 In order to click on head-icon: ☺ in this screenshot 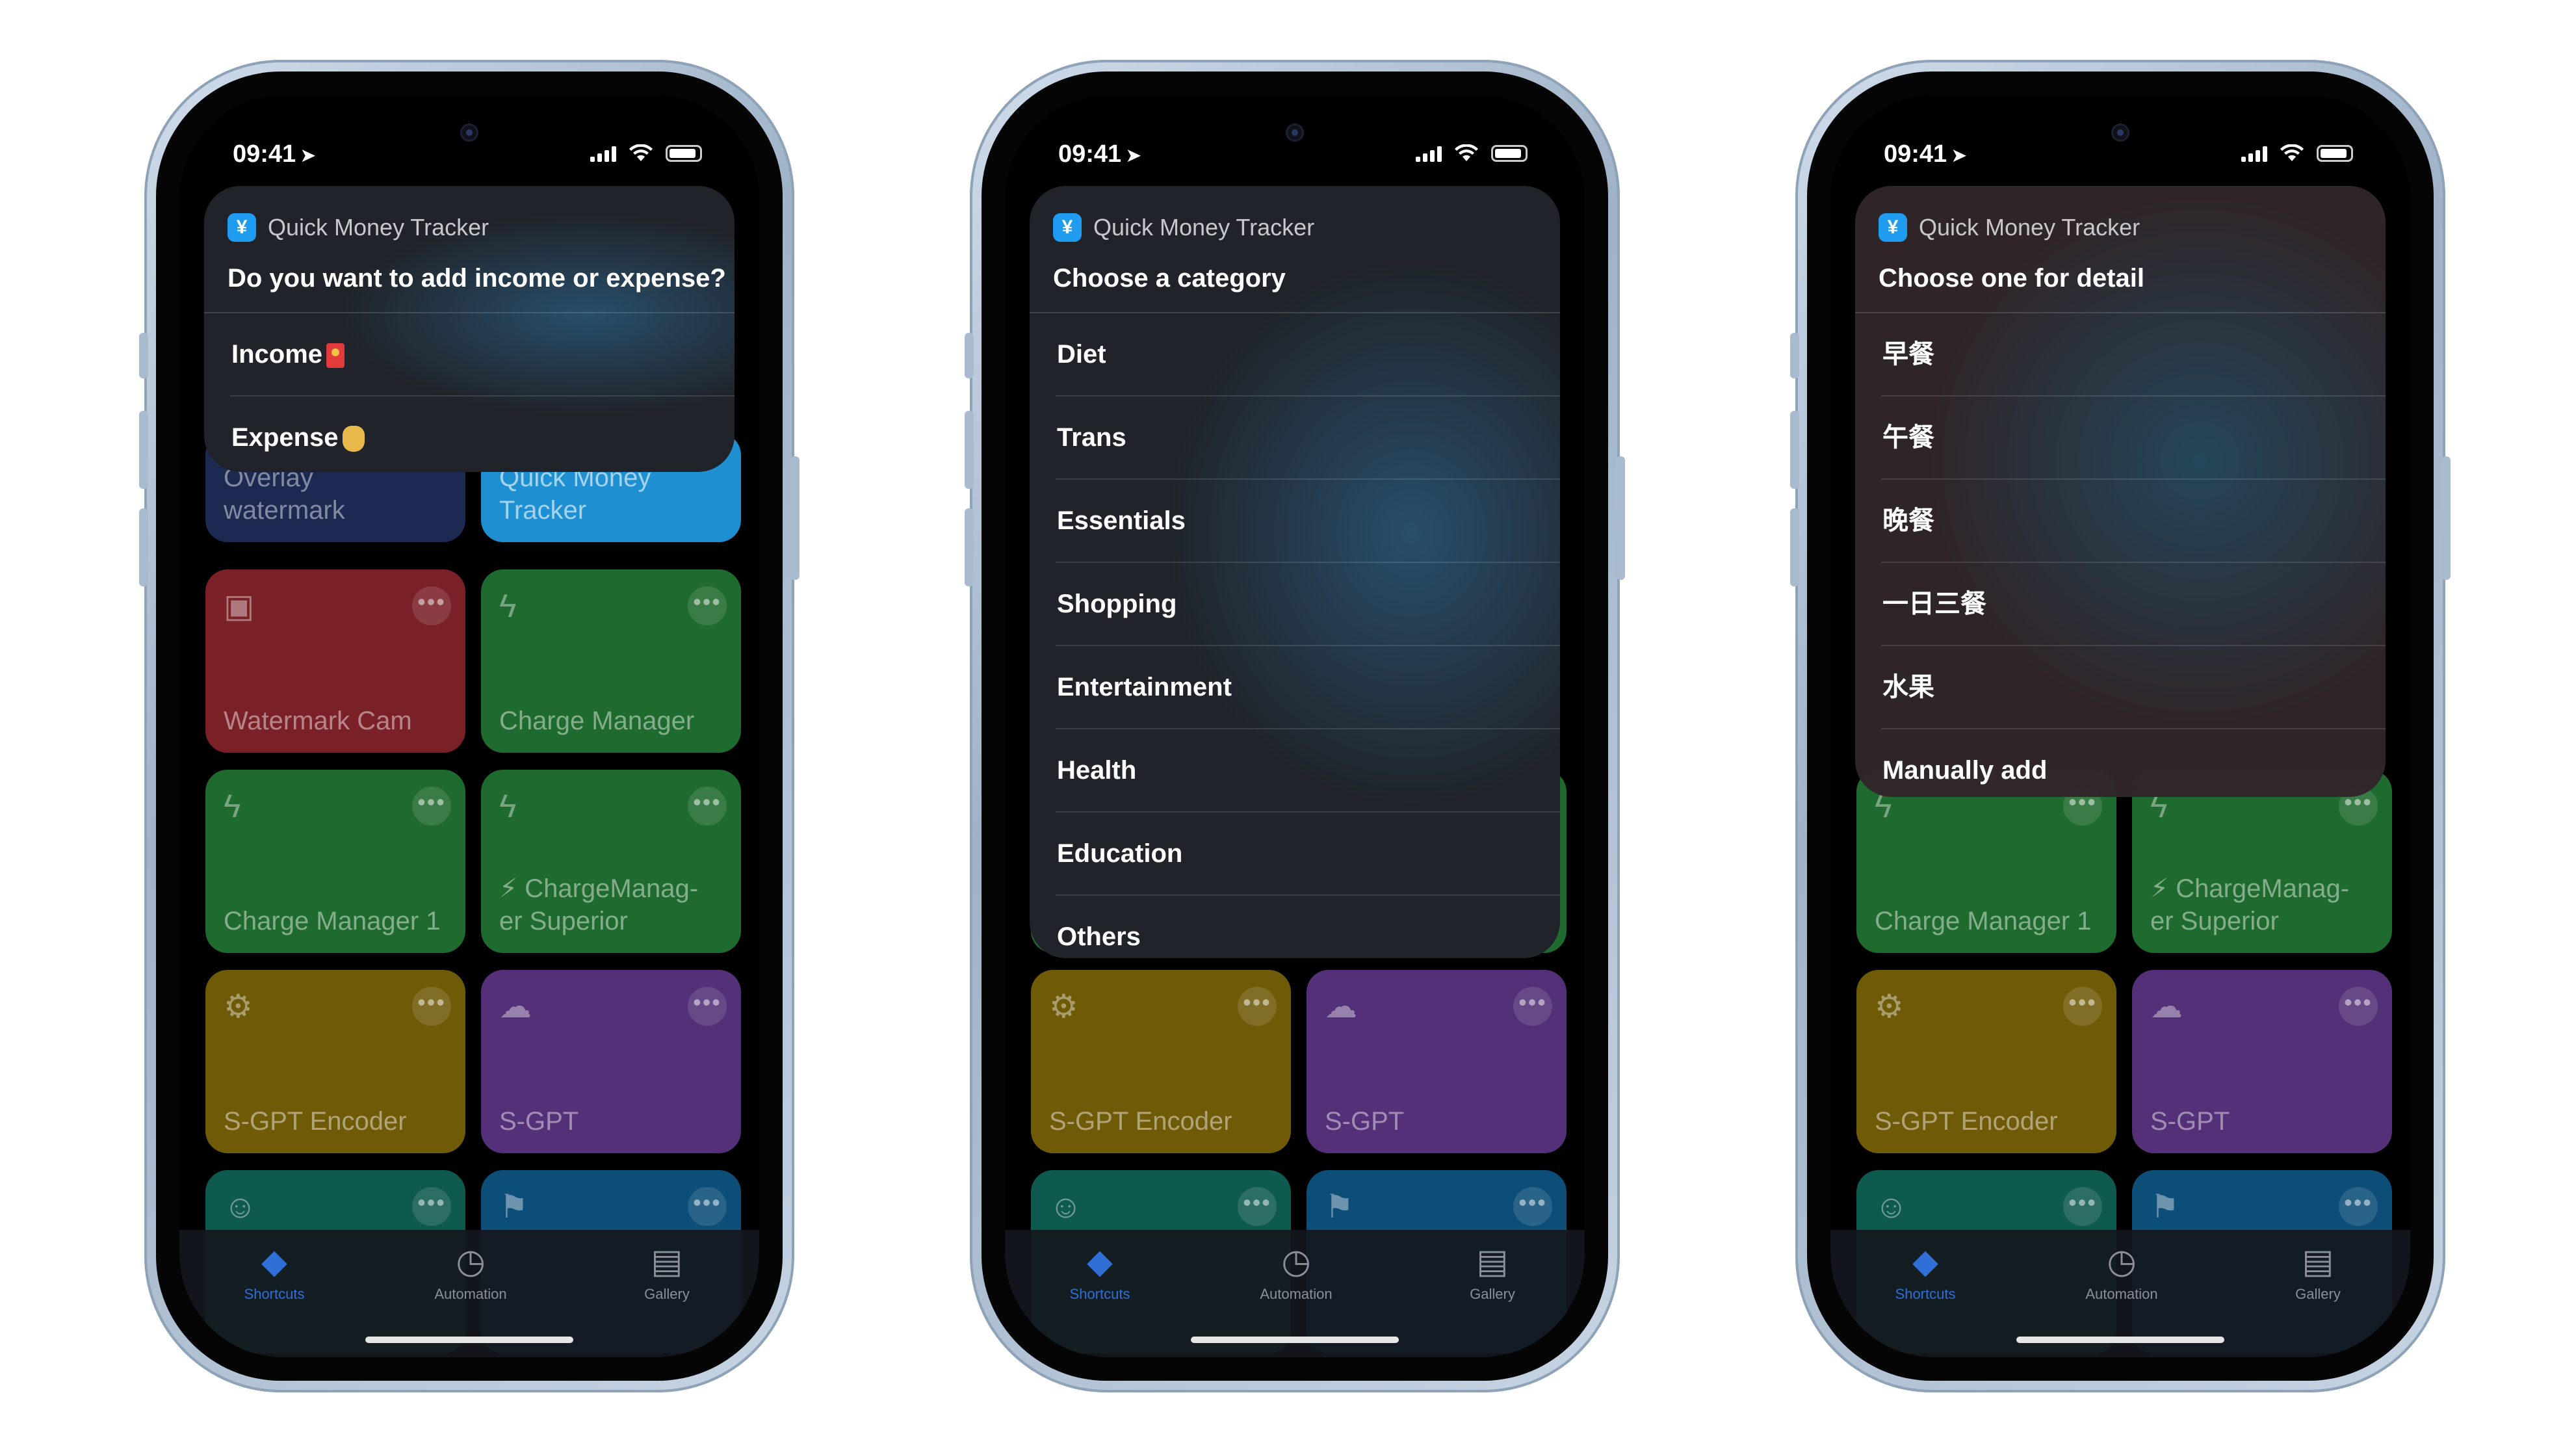, I will do `click(1891, 1206)`.